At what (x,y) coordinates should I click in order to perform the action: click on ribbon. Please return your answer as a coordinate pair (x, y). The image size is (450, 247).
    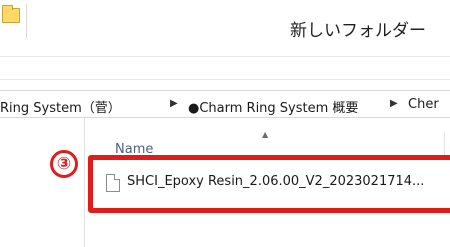
    Looking at the image, I should click on (225, 68).